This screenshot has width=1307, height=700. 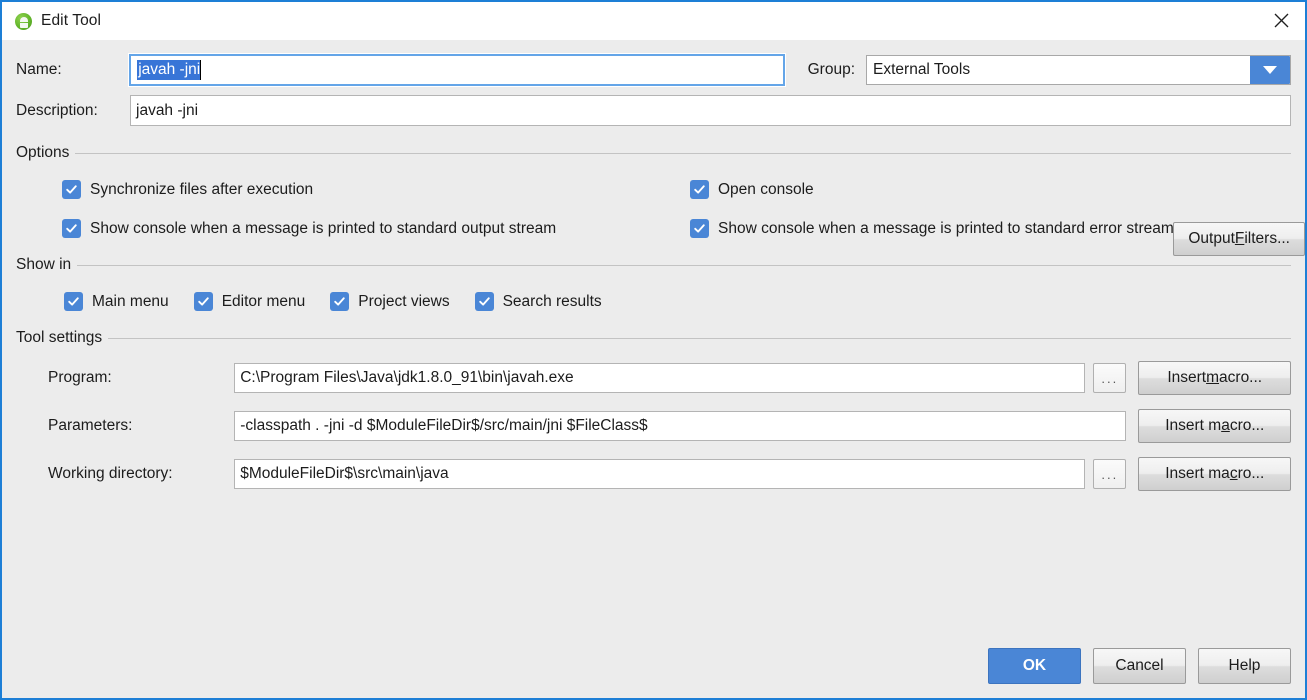 What do you see at coordinates (44, 264) in the screenshot?
I see `showin-section-label: Show in` at bounding box center [44, 264].